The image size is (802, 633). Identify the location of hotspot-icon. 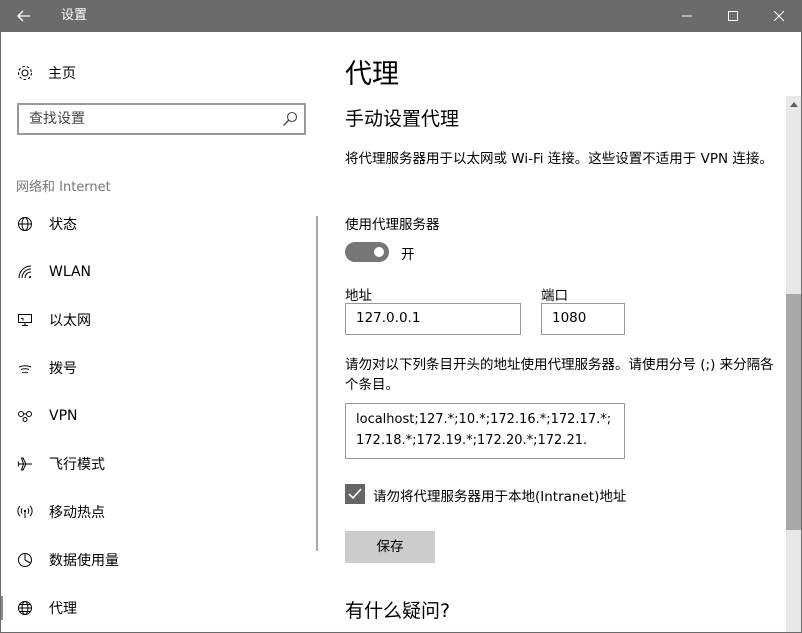
(25, 512).